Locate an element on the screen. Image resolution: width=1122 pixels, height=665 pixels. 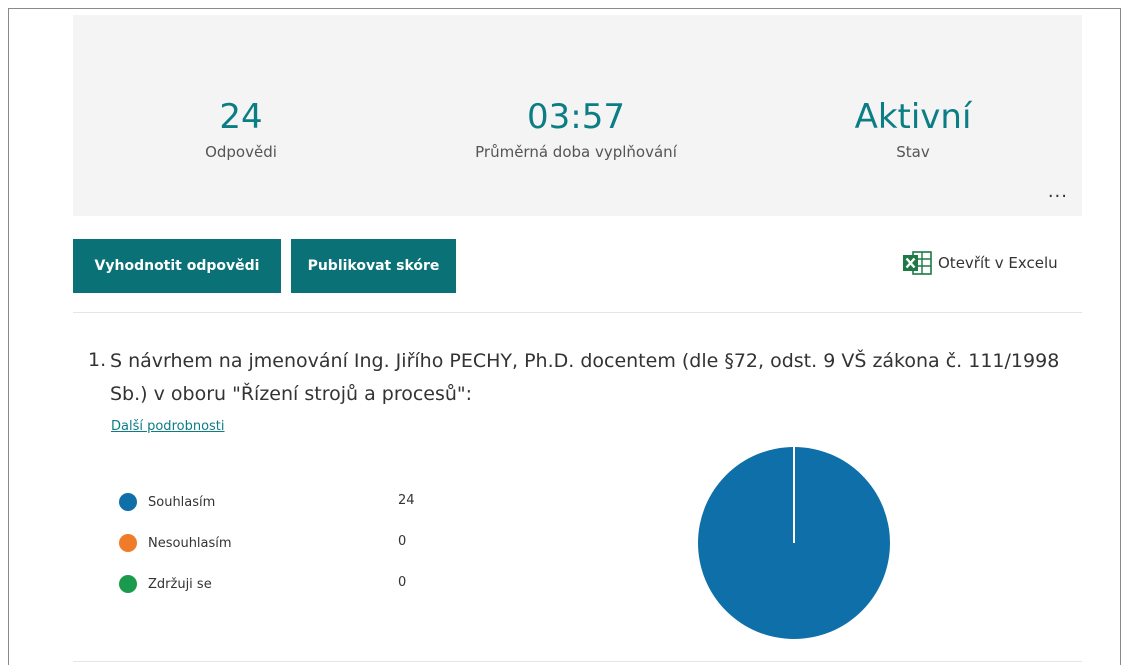
legend-item: Nesouhlasím is located at coordinates (175, 543).